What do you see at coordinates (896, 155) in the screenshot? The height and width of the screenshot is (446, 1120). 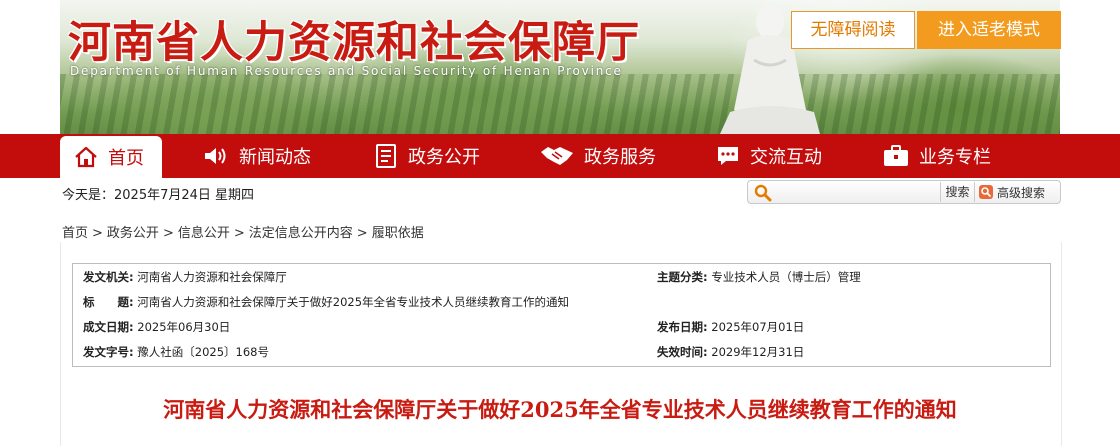 I see `briefcase-icon` at bounding box center [896, 155].